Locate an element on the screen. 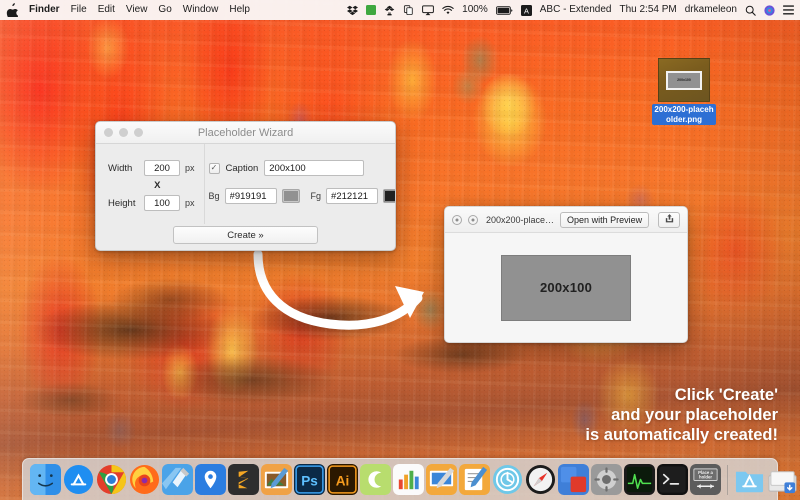 Image resolution: width=800 pixels, height=500 pixels. desktop-file-icon: 200x100 200x200-placeholder.png is located at coordinates (684, 92).